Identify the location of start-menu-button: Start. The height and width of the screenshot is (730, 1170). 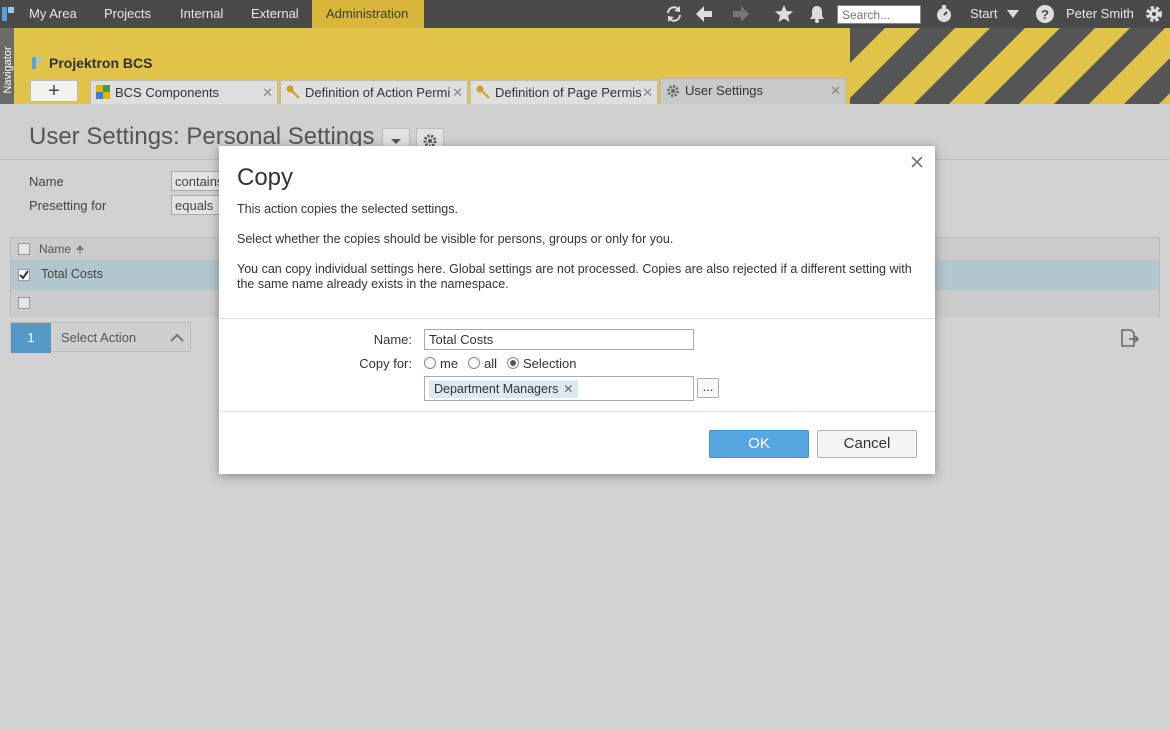
(983, 14).